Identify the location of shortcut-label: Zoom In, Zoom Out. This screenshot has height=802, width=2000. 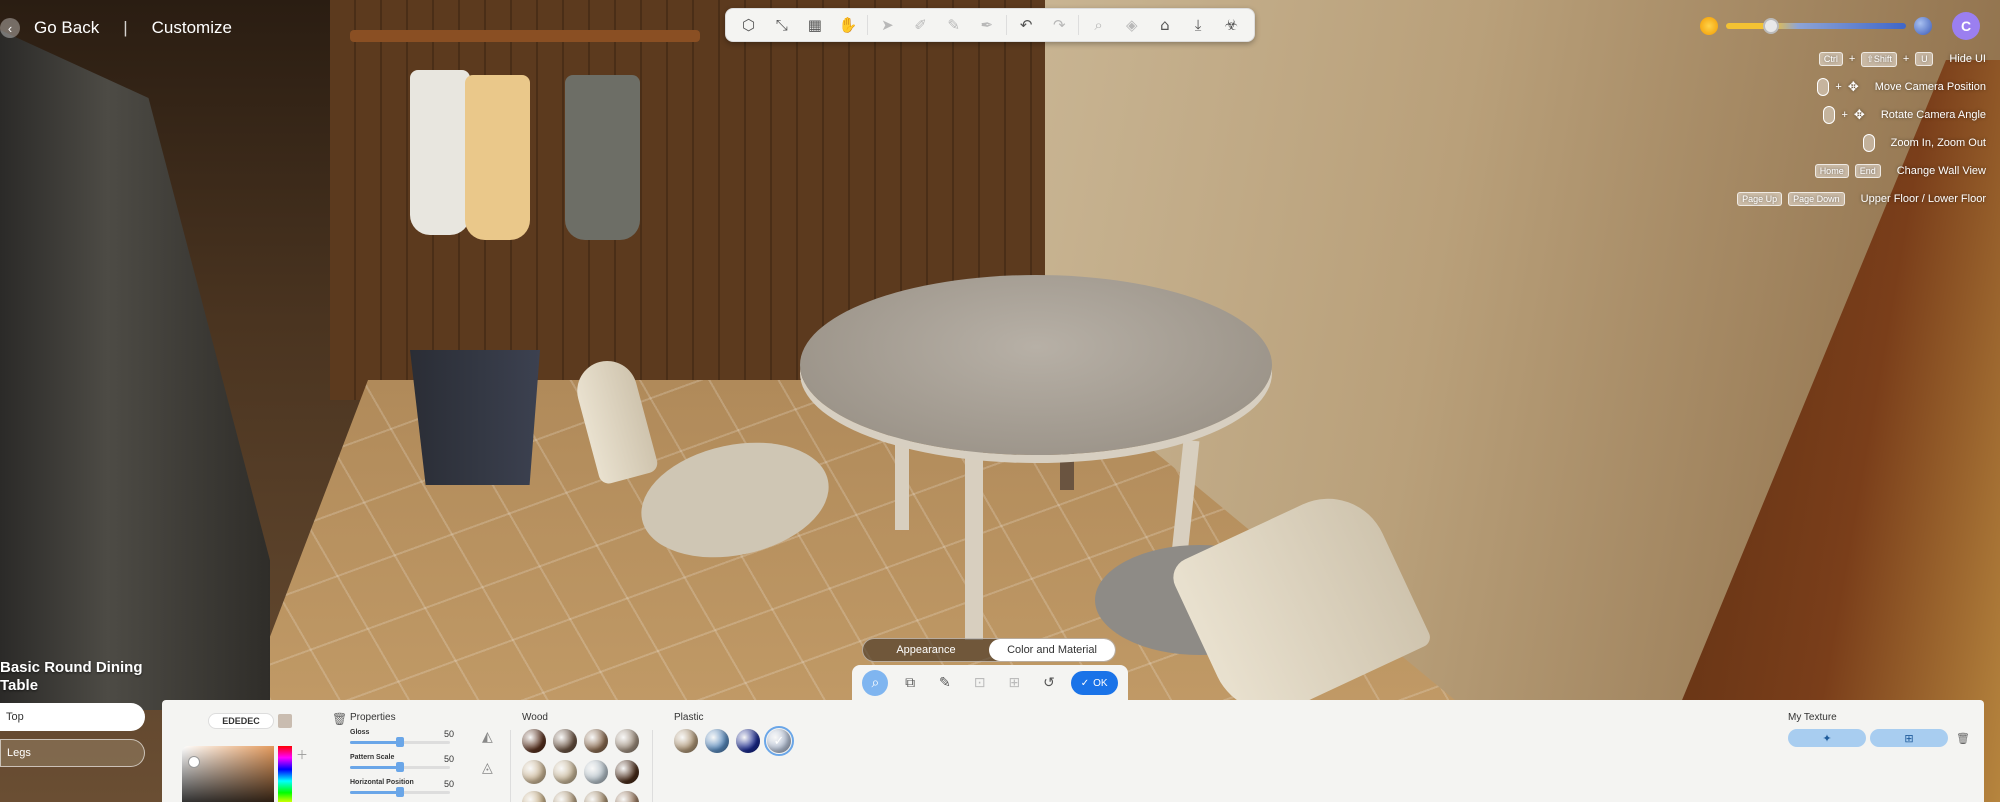
(1938, 143).